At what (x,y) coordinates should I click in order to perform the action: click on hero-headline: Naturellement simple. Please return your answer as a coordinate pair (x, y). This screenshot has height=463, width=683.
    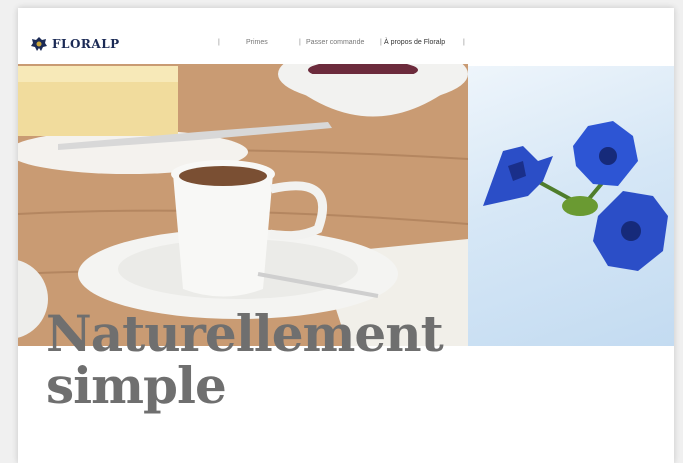
    Looking at the image, I should click on (245, 359).